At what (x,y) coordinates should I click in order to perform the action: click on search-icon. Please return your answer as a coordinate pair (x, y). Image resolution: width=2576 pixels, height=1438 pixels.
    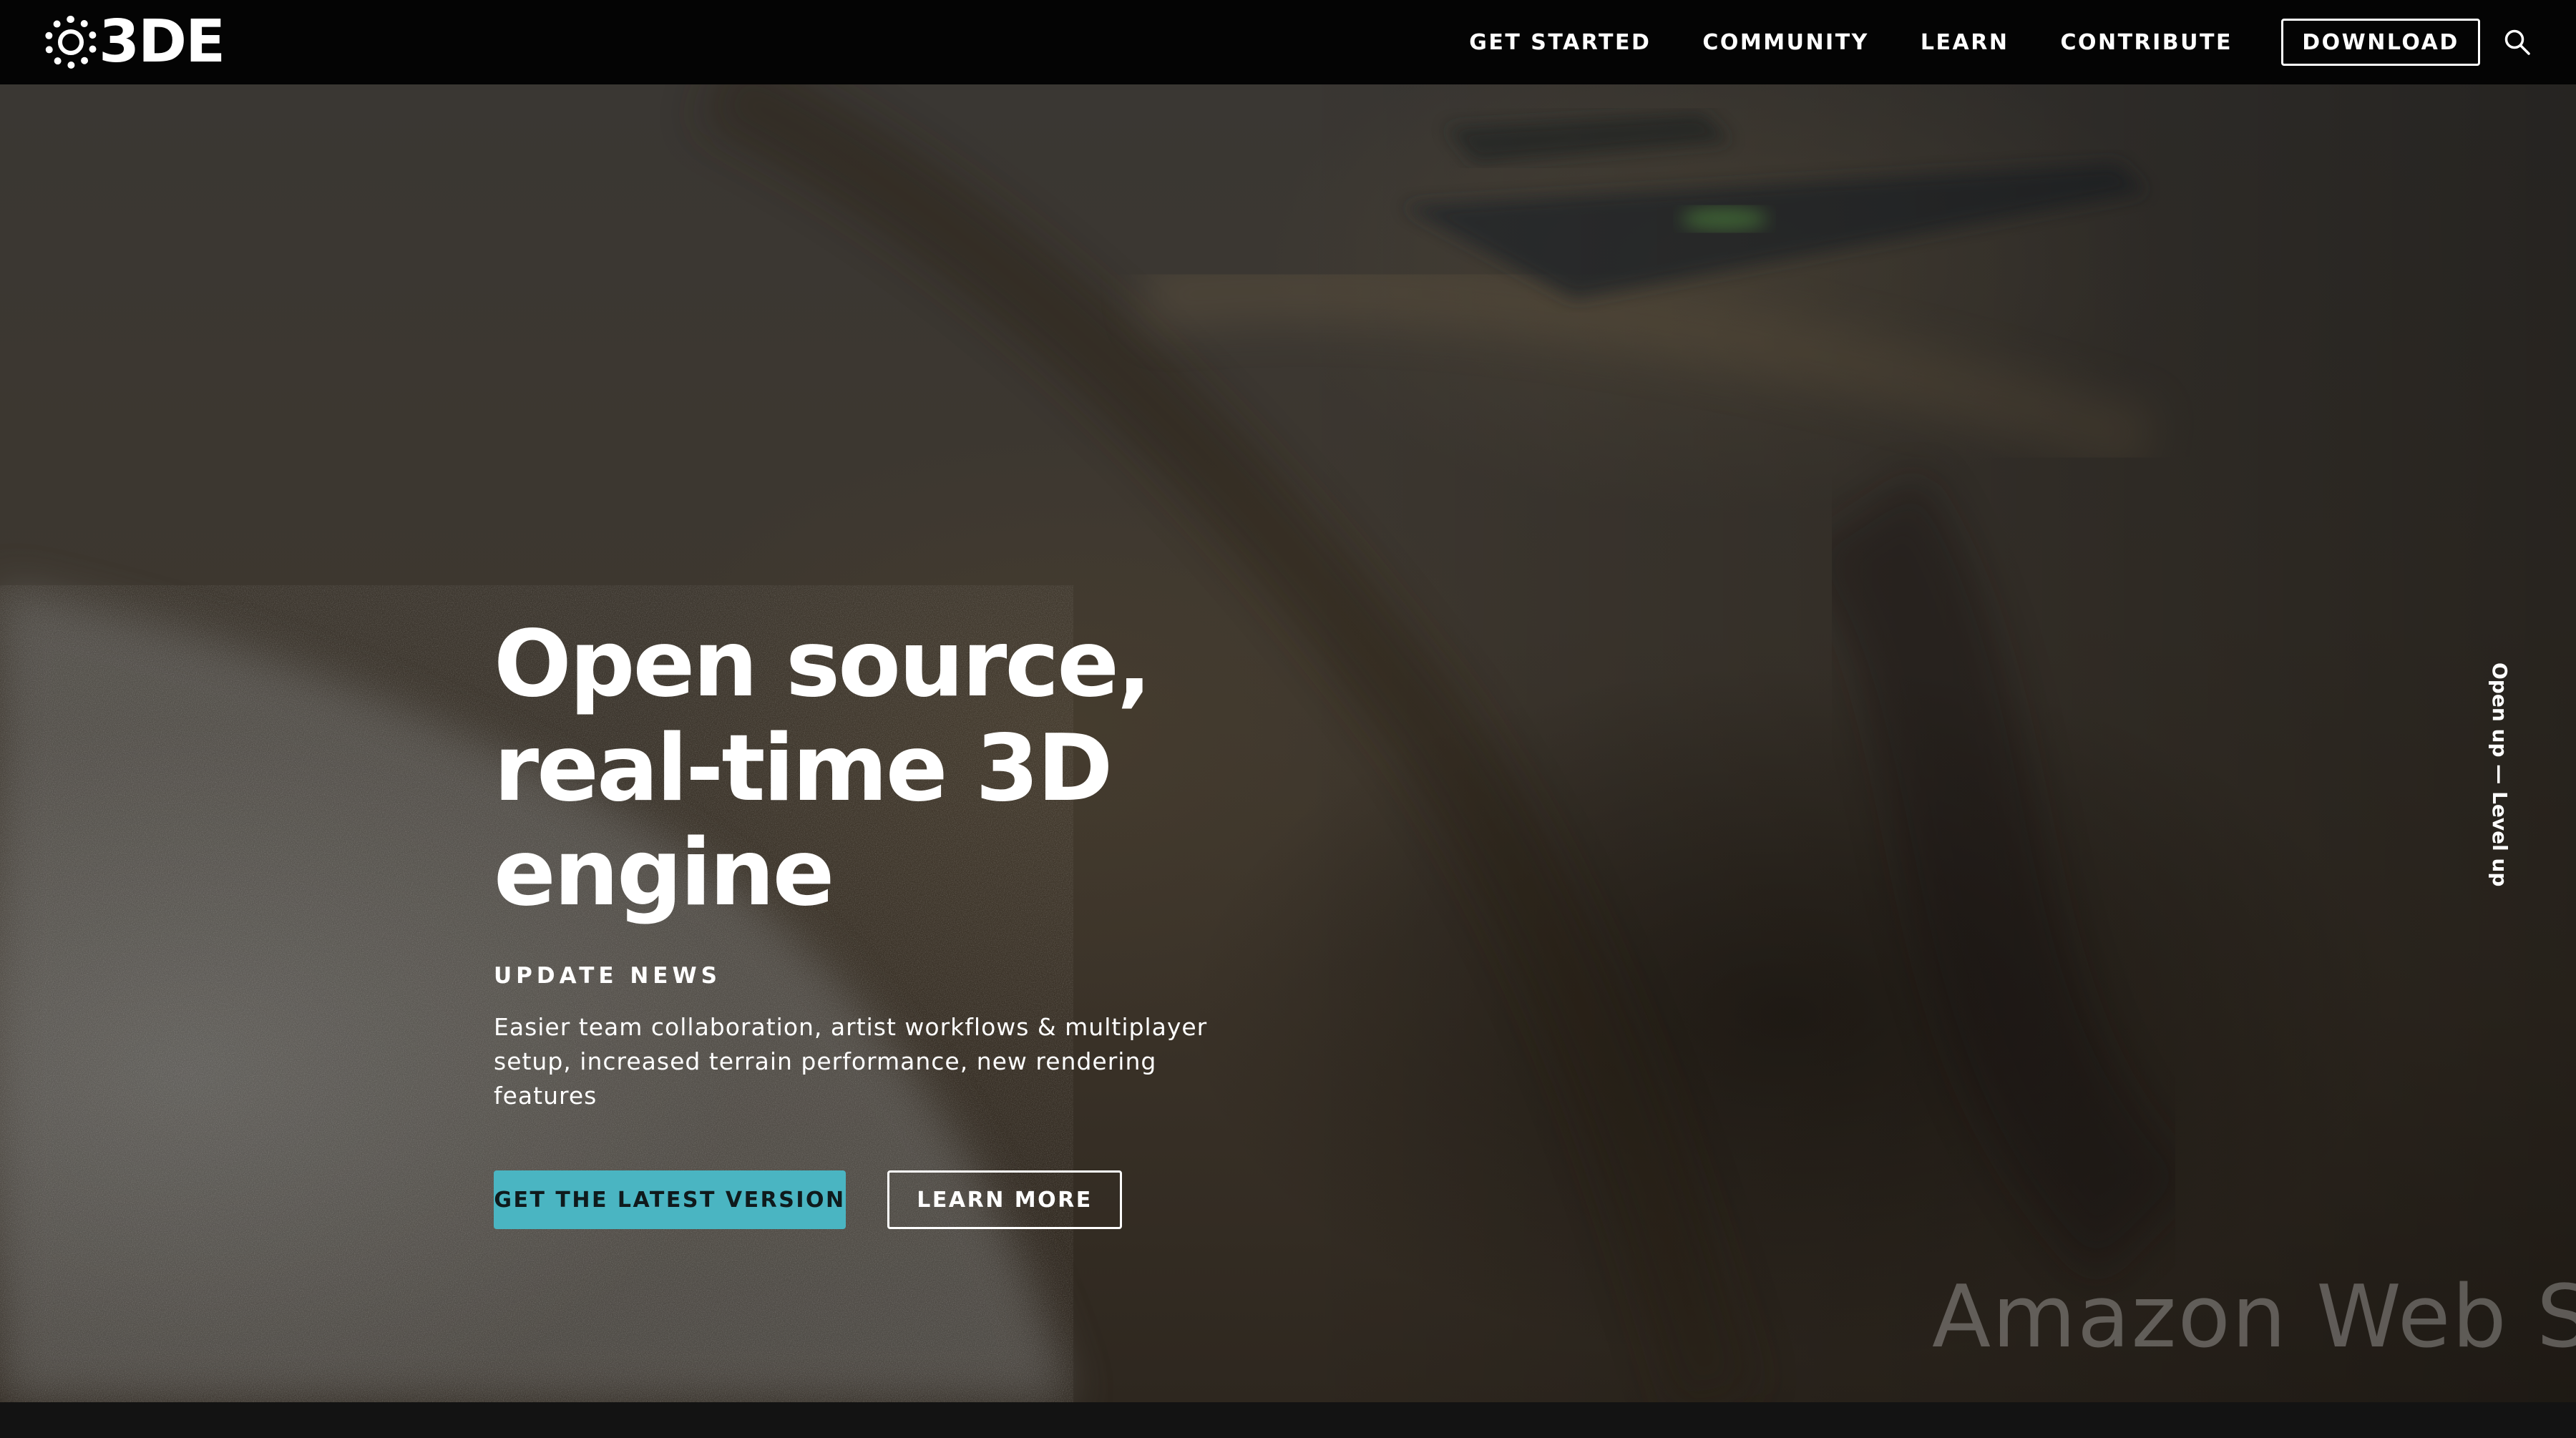
    Looking at the image, I should click on (2517, 42).